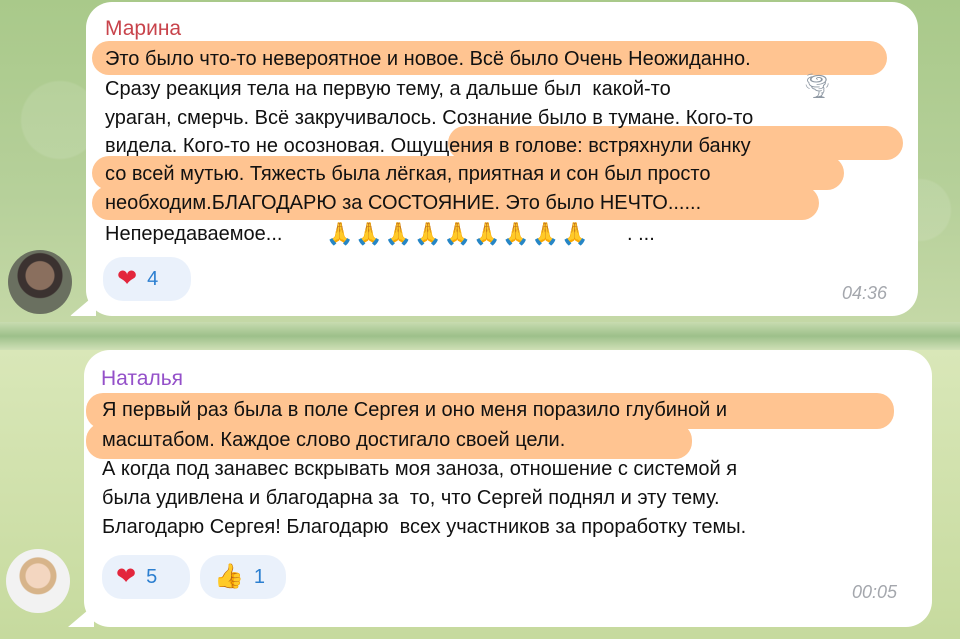 The width and height of the screenshot is (960, 639). What do you see at coordinates (40, 282) in the screenshot?
I see `avatar-marina` at bounding box center [40, 282].